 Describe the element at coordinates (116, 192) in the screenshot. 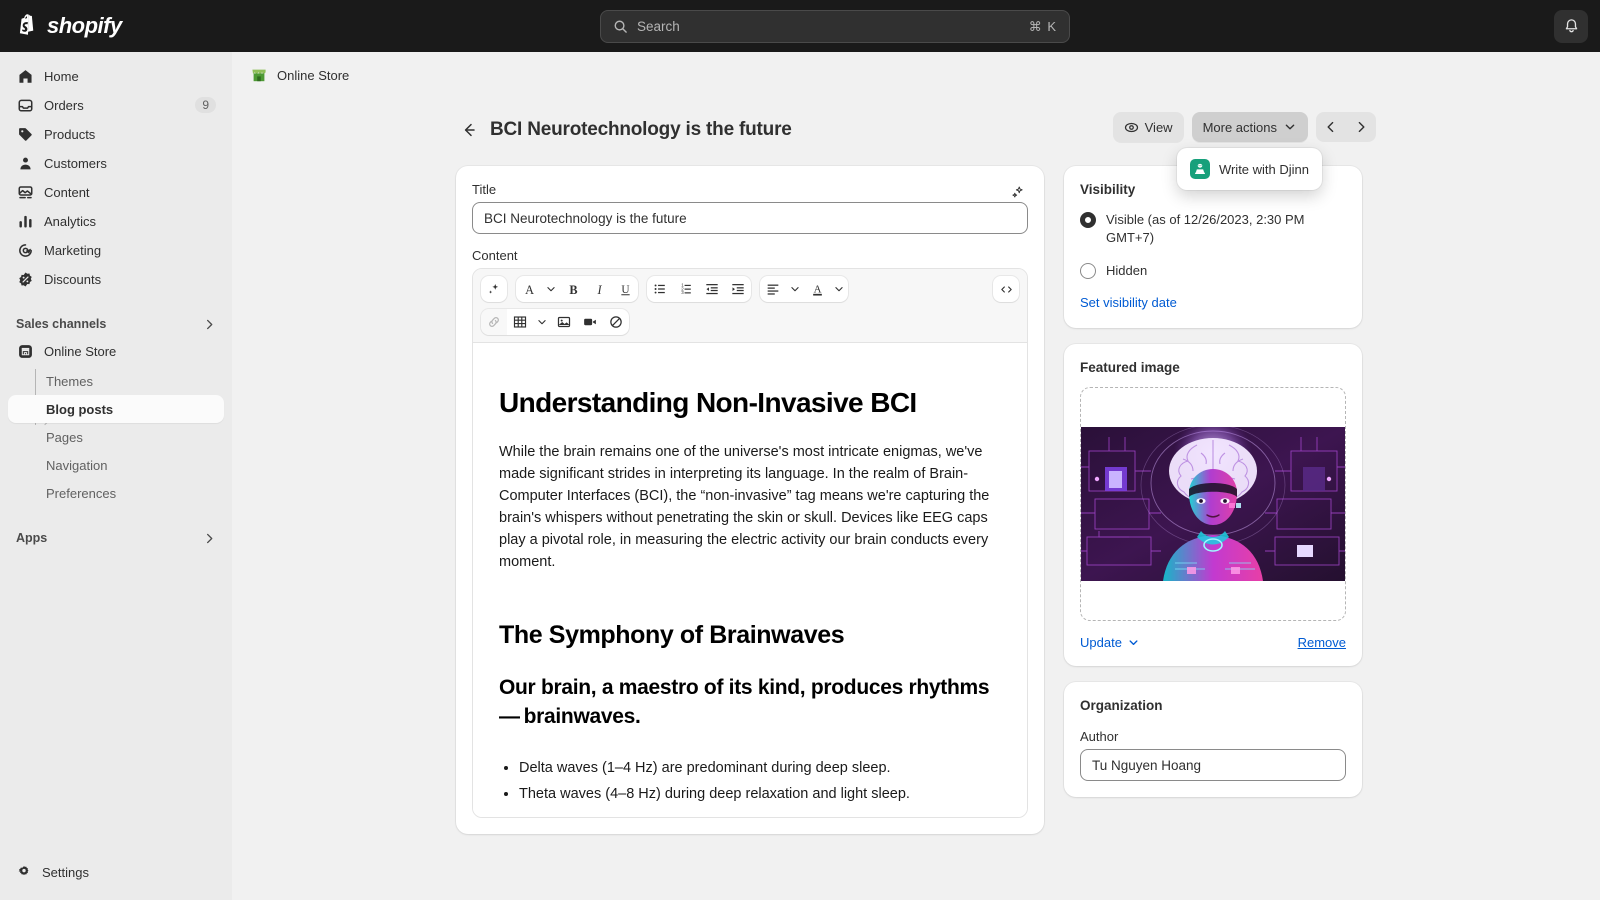

I see `sidebar-item-content: Content` at that location.